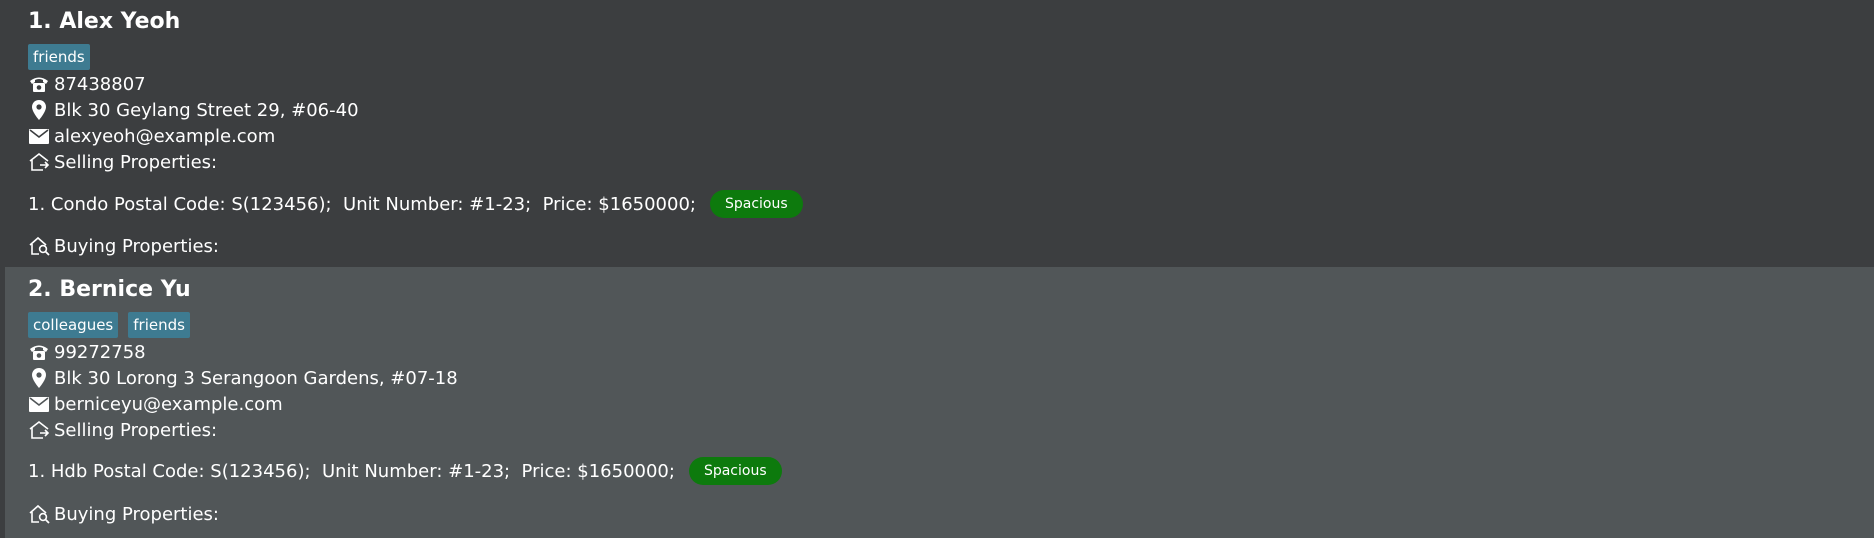 This screenshot has width=1874, height=538. What do you see at coordinates (73, 325) in the screenshot?
I see `tag: colleagues` at bounding box center [73, 325].